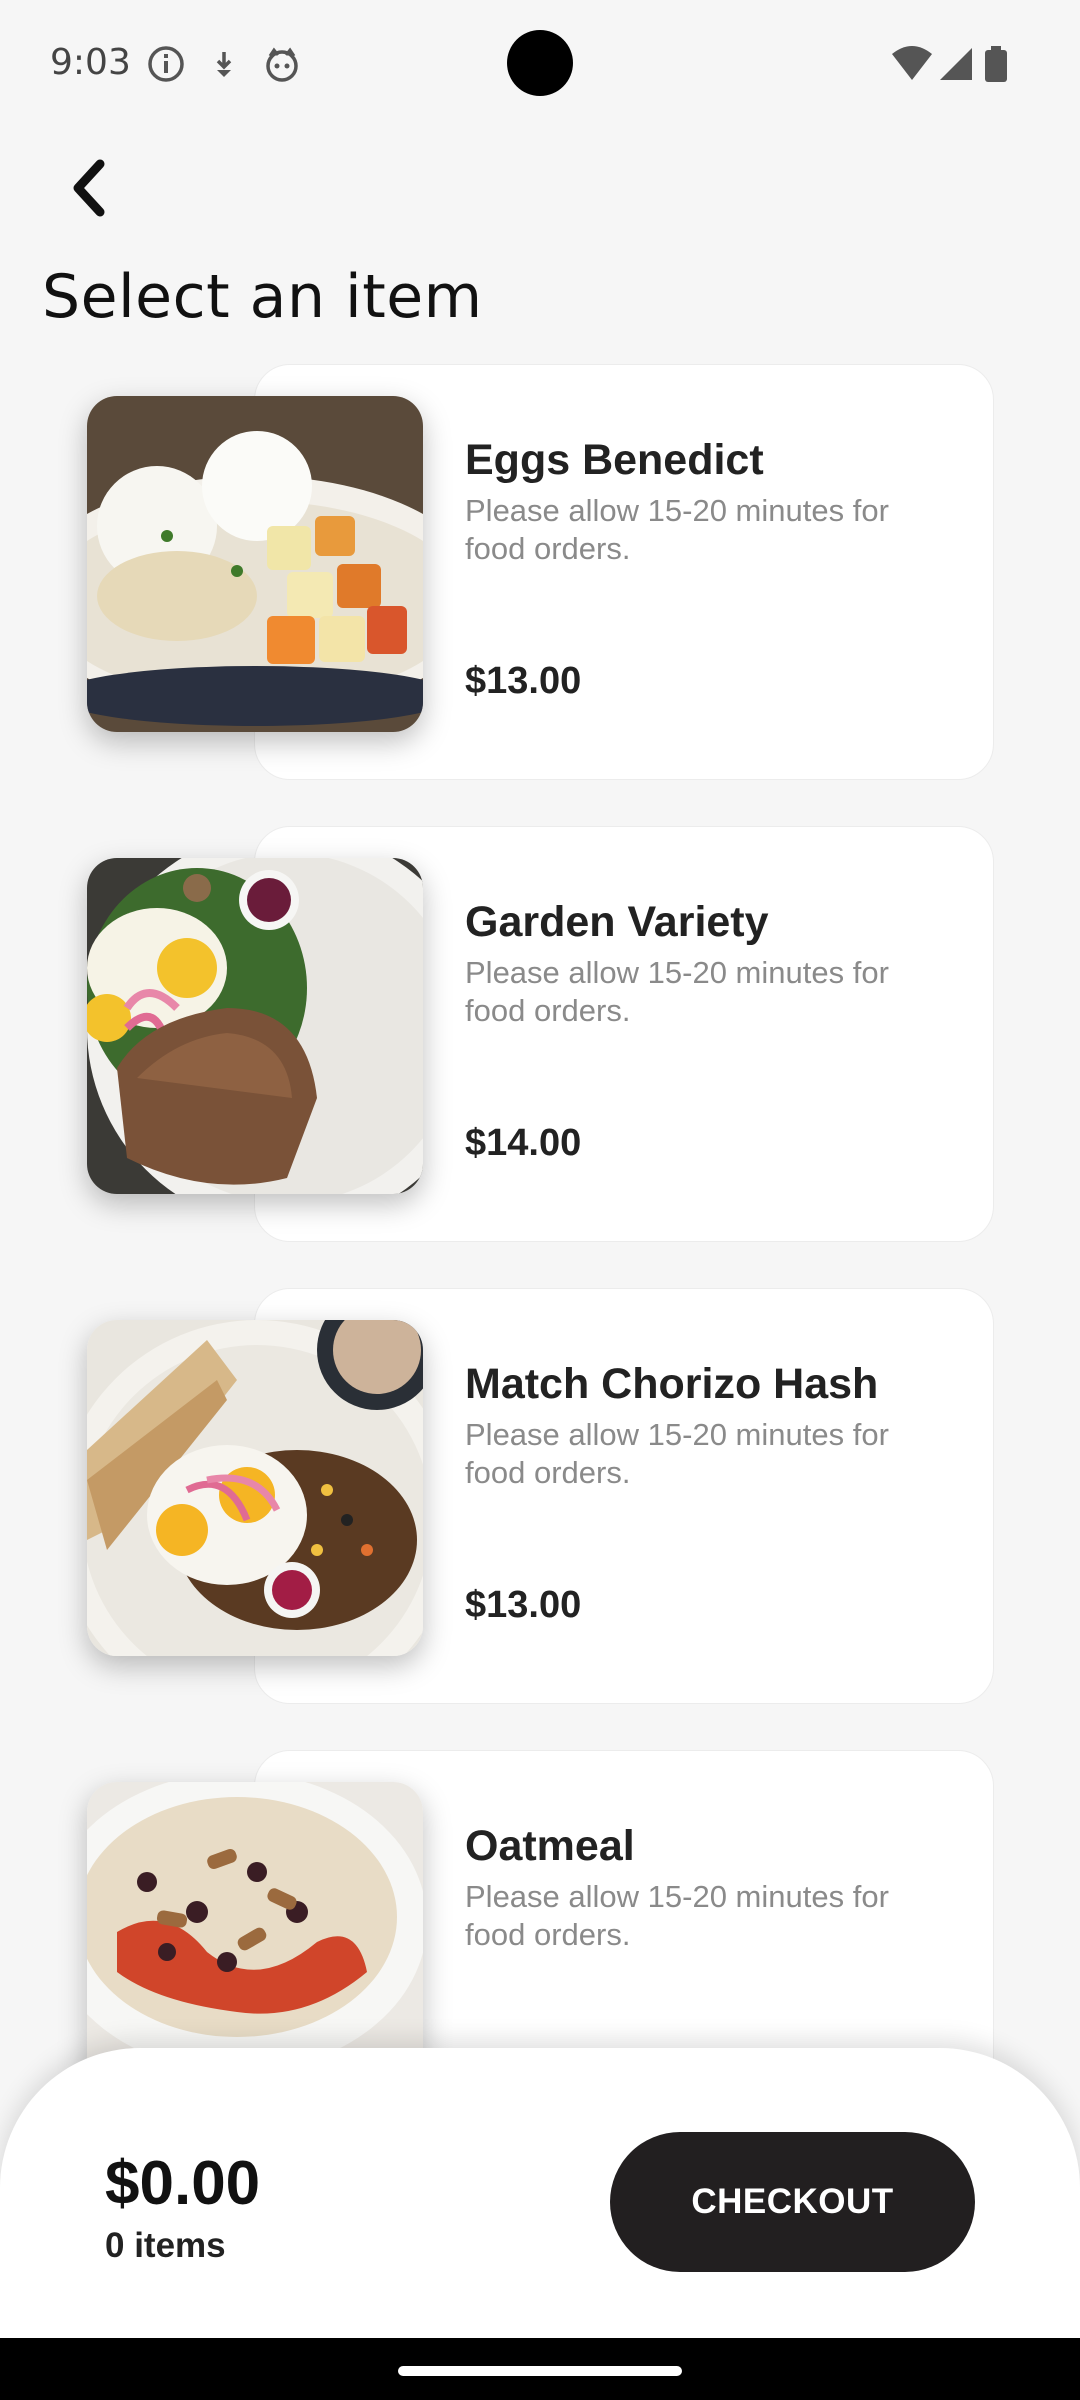 This screenshot has width=1080, height=2400. Describe the element at coordinates (255, 1026) in the screenshot. I see `item-image-garden-variety` at that location.